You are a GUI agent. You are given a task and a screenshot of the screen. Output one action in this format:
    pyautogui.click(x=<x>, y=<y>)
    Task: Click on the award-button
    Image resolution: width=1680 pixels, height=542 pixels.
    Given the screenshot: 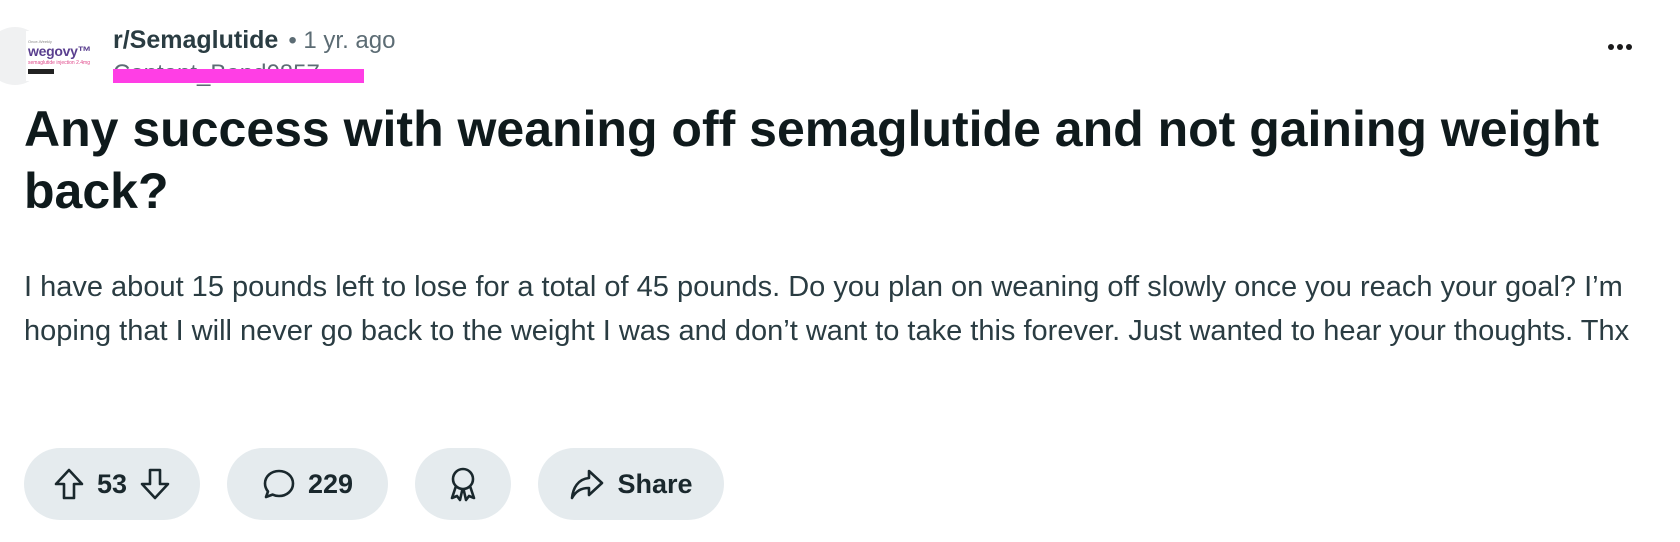 What is the action you would take?
    pyautogui.click(x=463, y=484)
    